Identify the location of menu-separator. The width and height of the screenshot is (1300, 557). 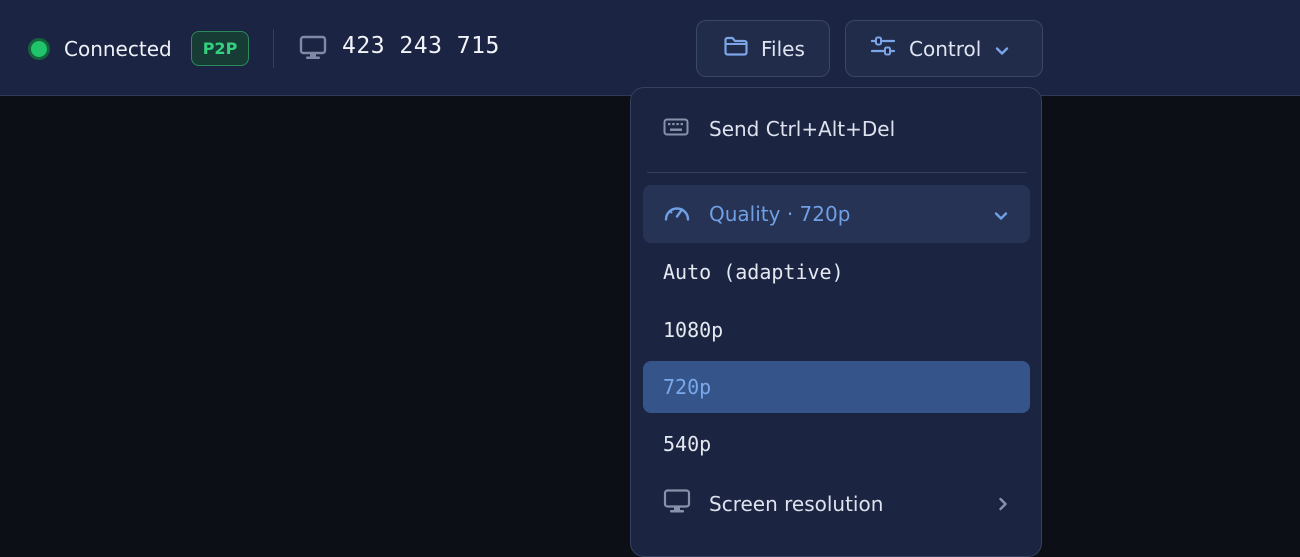
(837, 172).